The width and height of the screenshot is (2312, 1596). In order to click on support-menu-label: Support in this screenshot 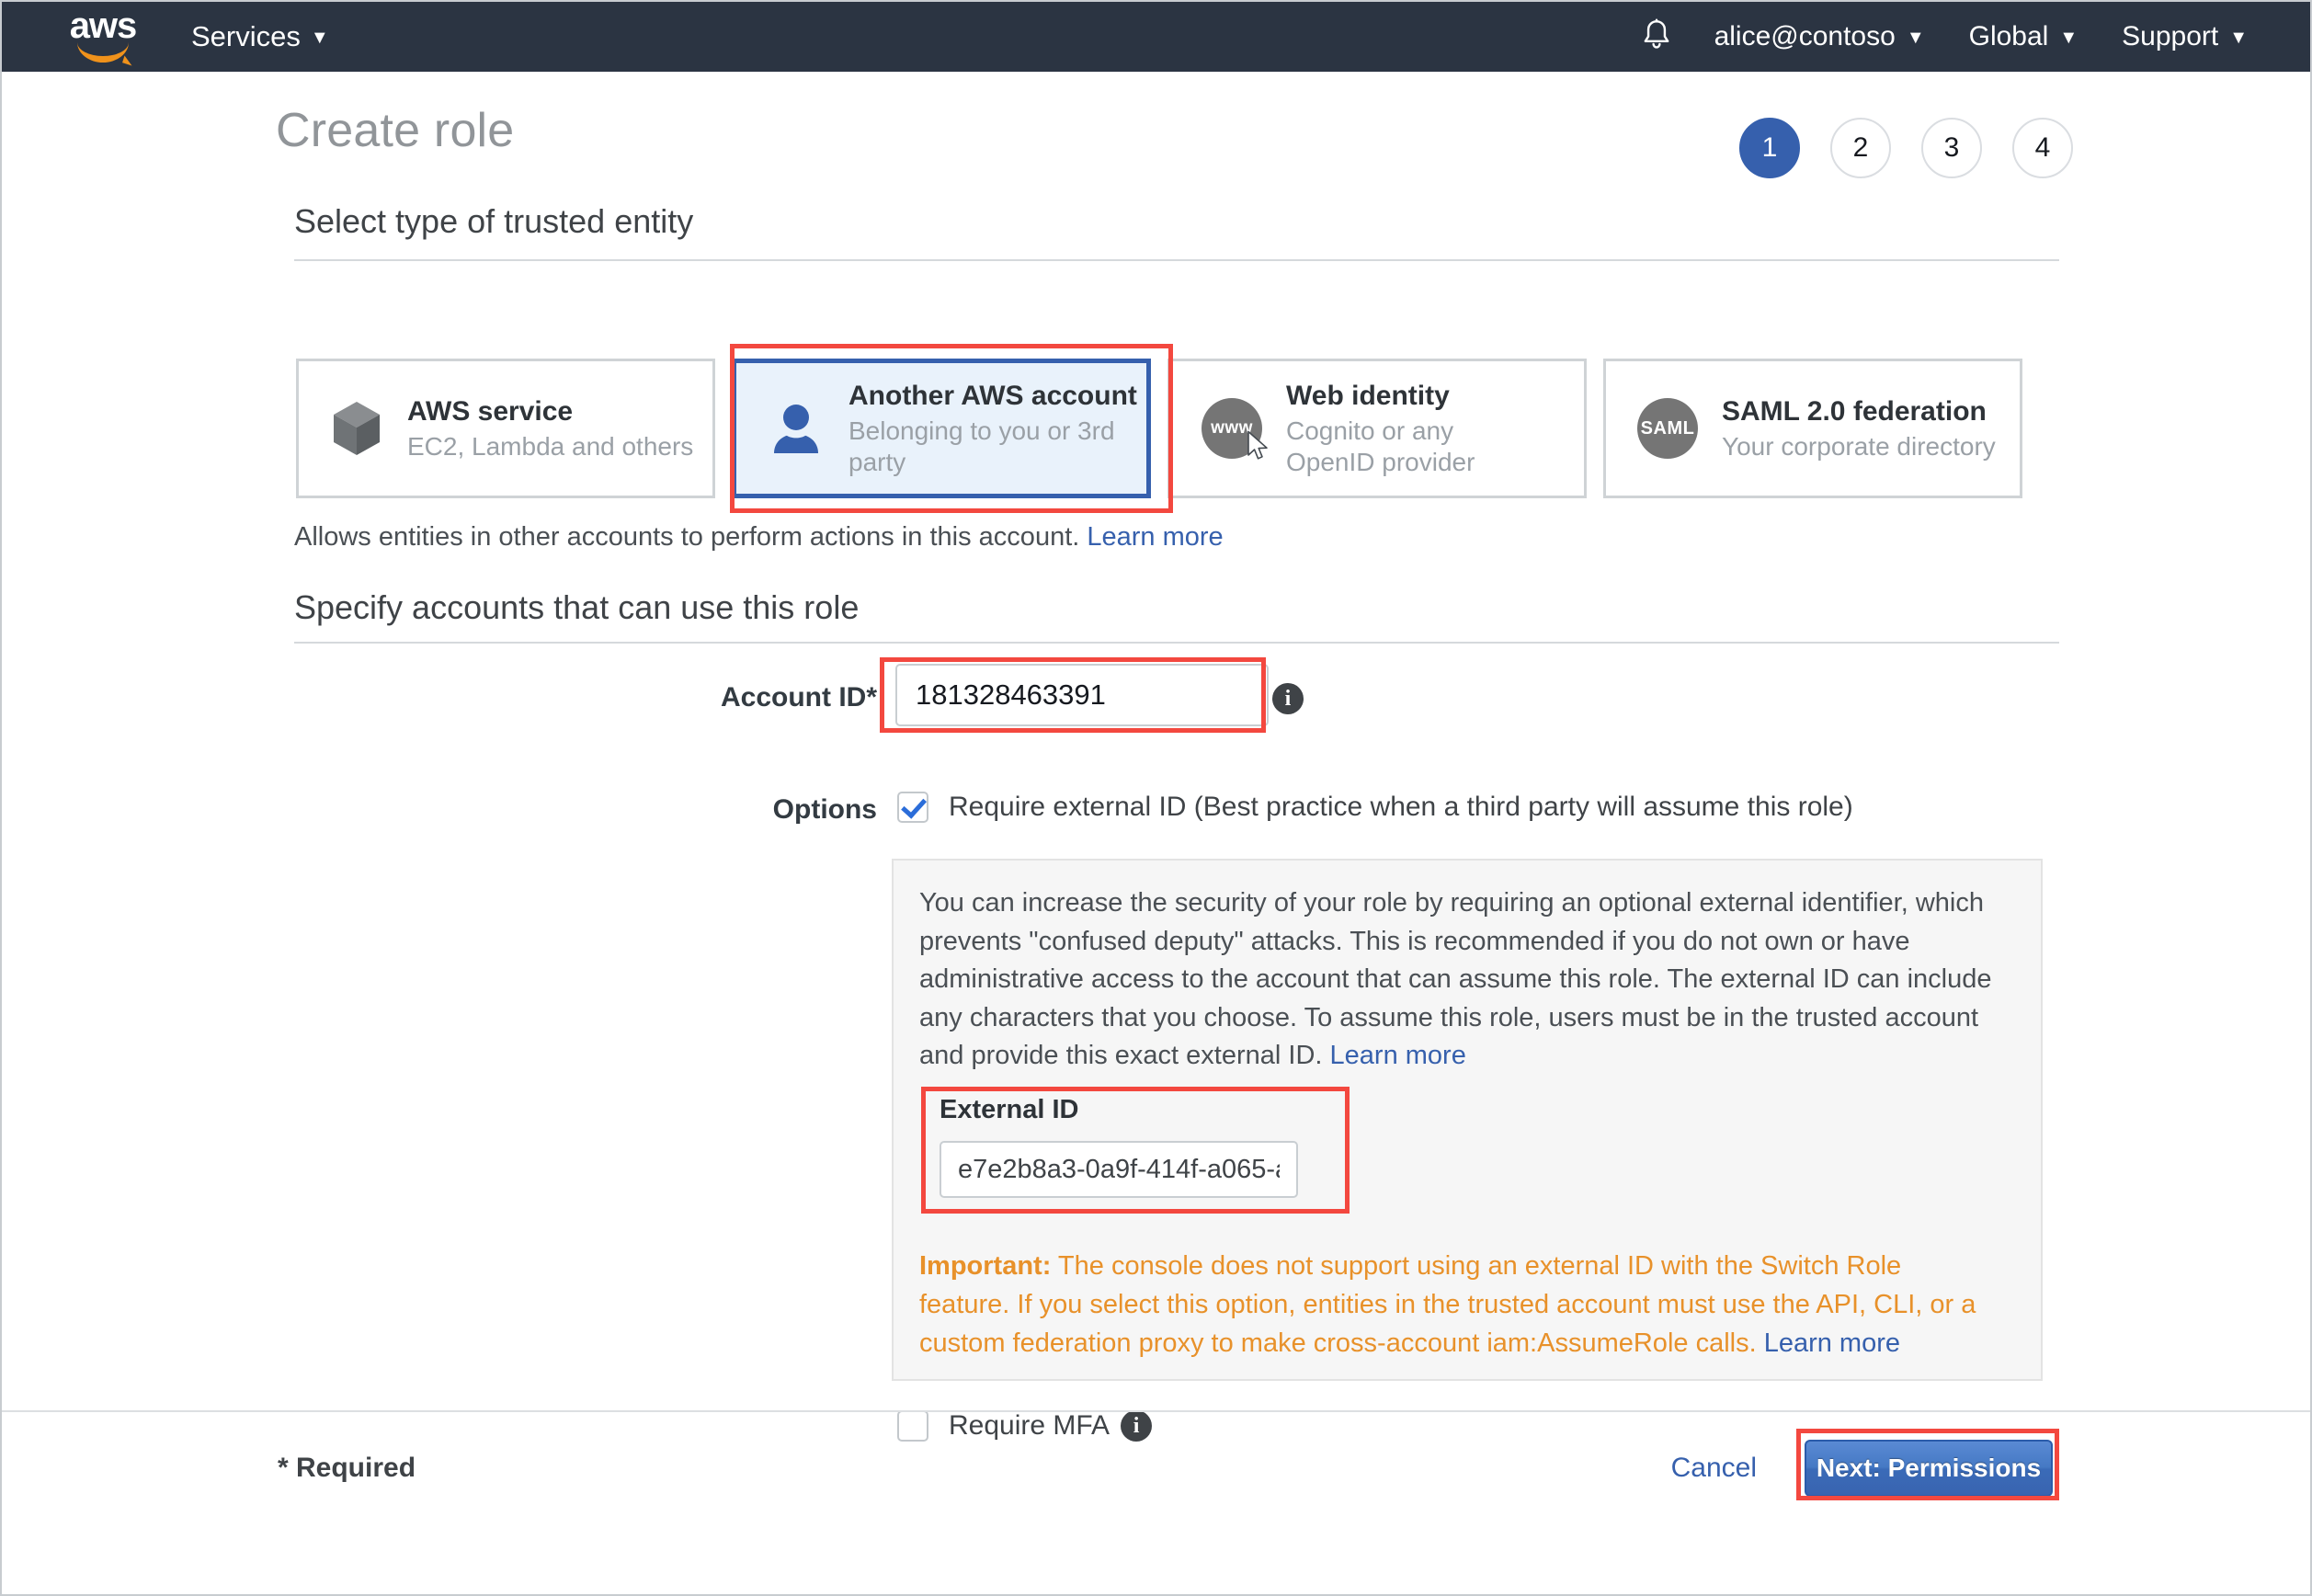, I will do `click(2170, 36)`.